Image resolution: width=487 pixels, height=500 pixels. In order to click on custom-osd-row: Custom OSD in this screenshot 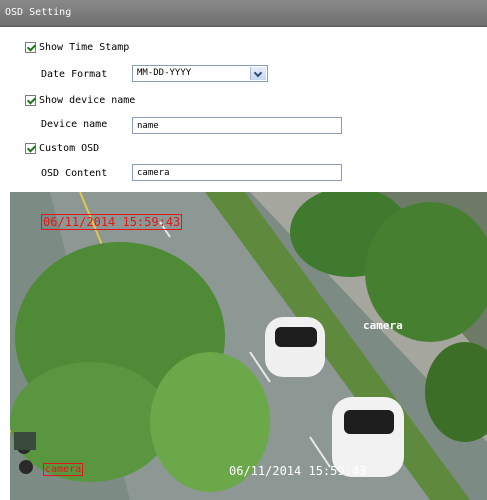, I will do `click(62, 148)`.